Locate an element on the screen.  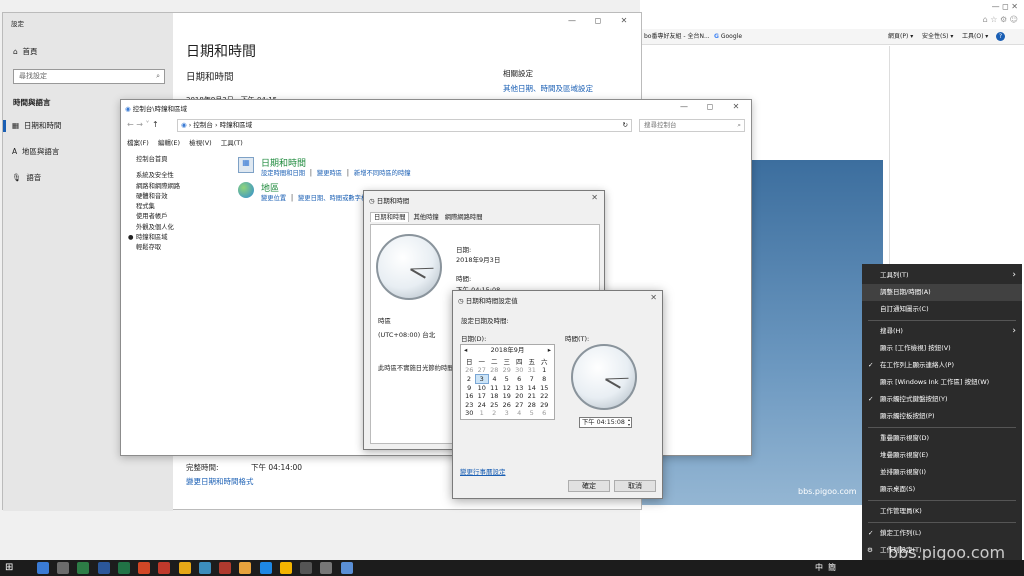
add-clocks-link: 新增不同時區的時鐘 is located at coordinates (382, 173).